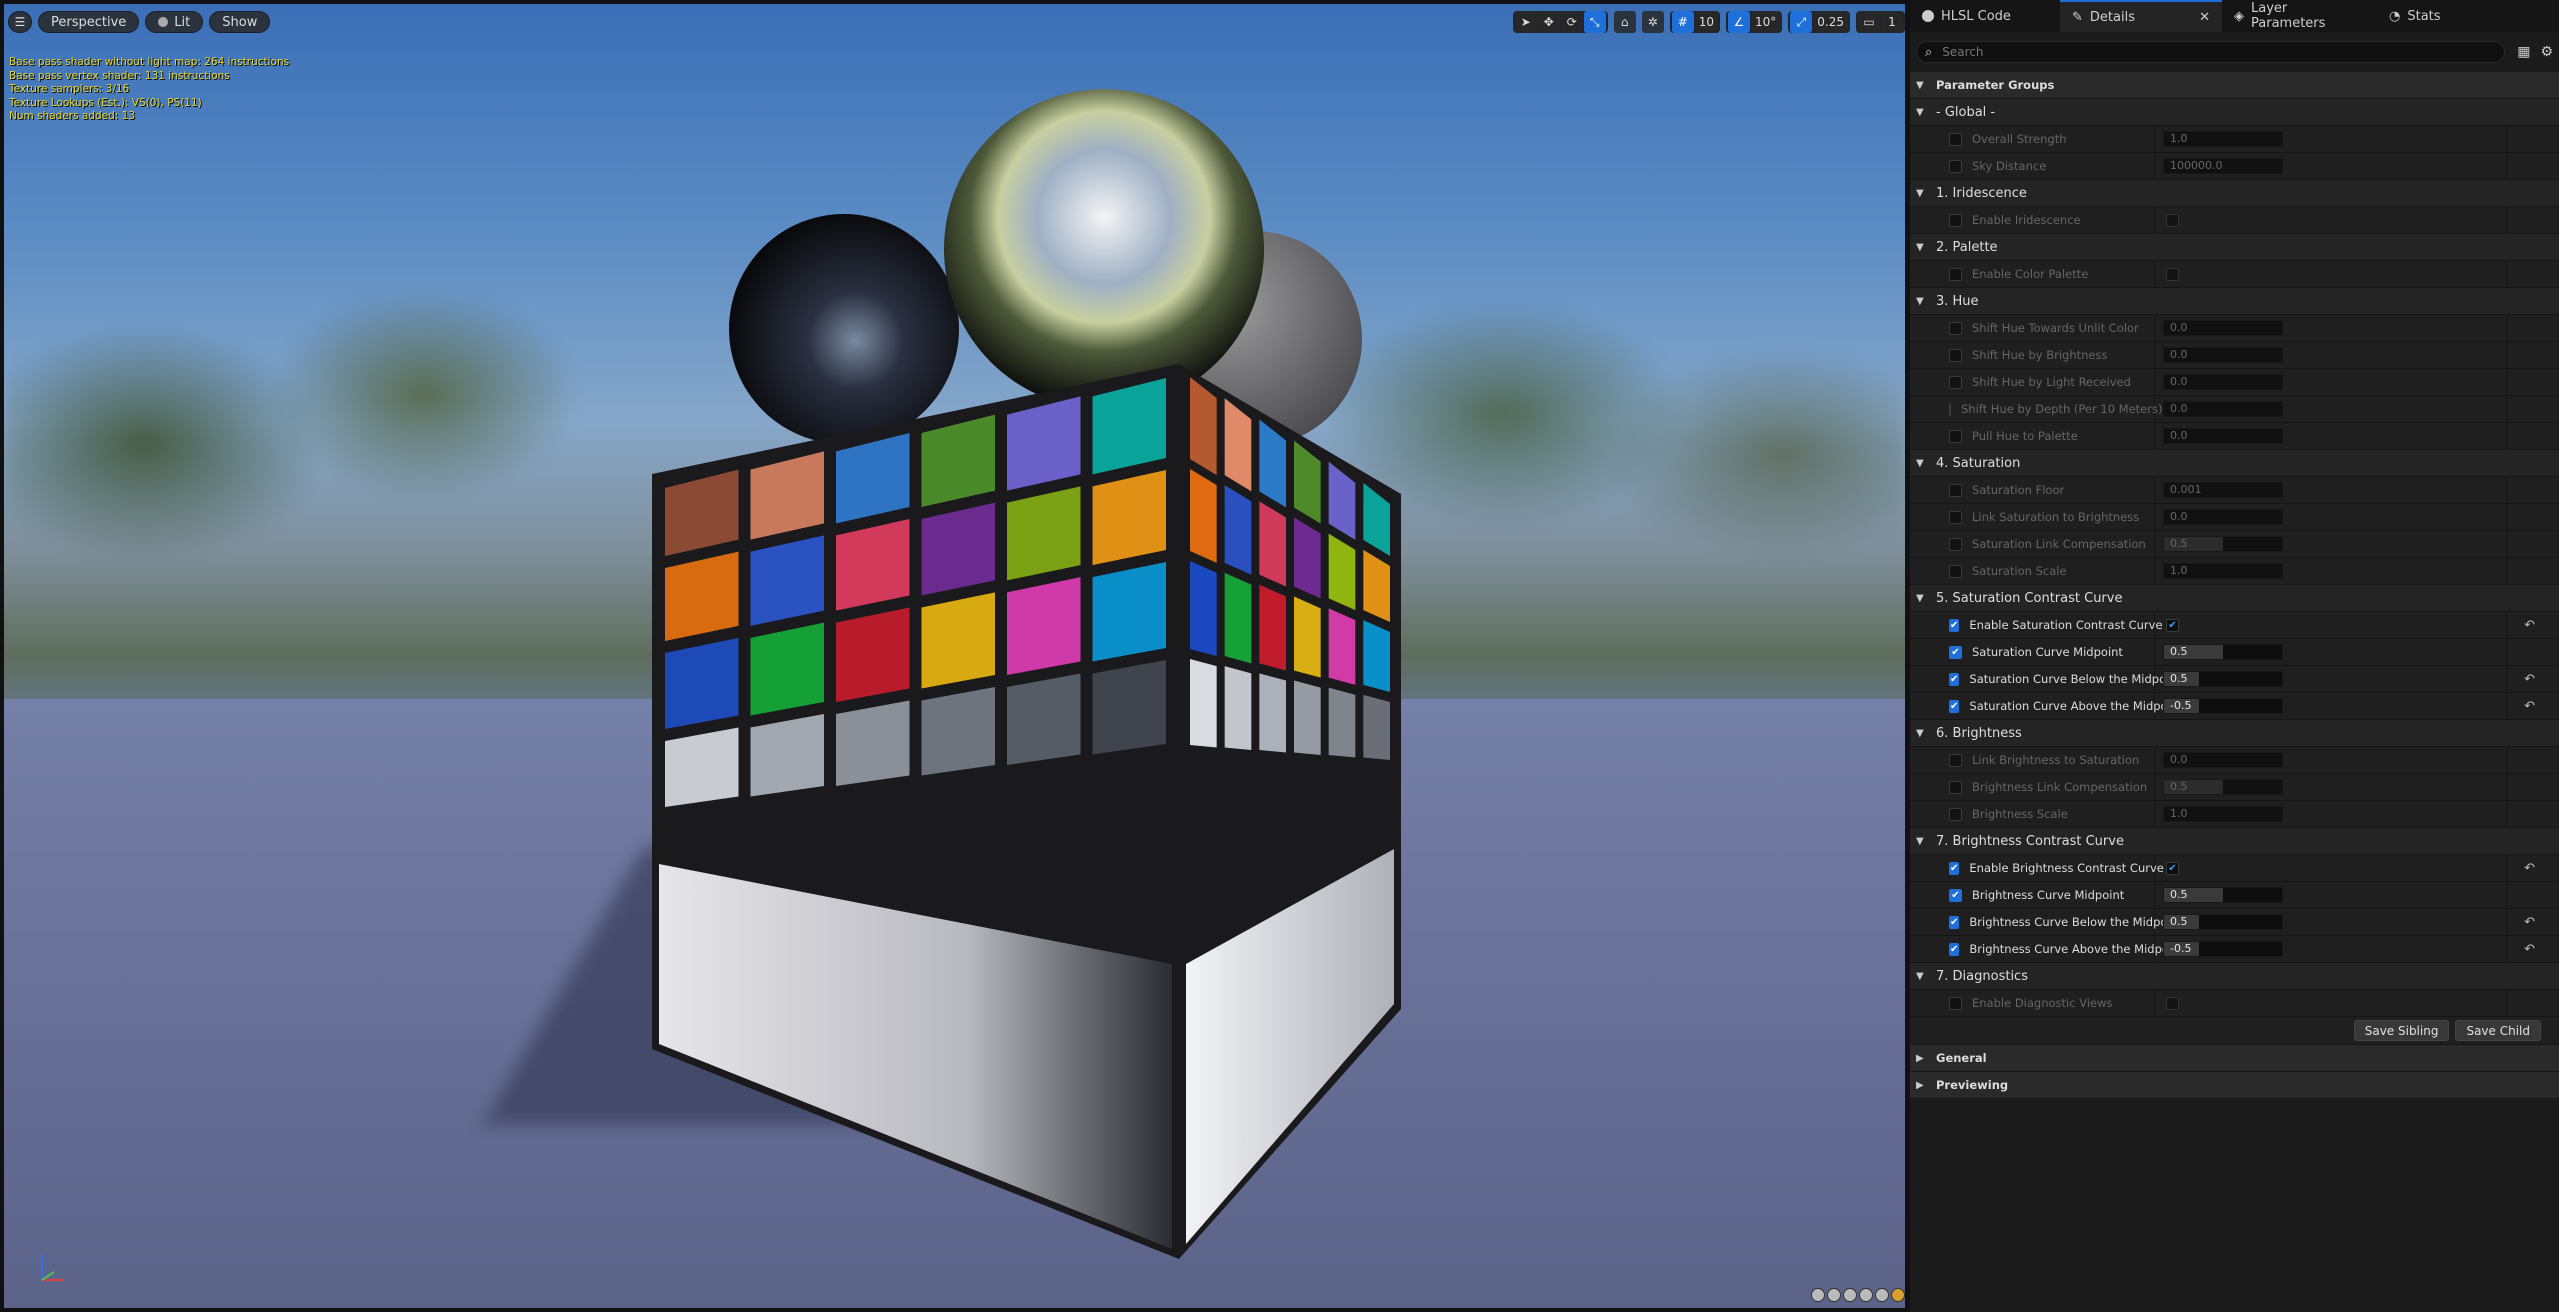 Image resolution: width=2559 pixels, height=1312 pixels. I want to click on tab-layer-parameters: ◈ Layer Parameters, so click(2299, 16).